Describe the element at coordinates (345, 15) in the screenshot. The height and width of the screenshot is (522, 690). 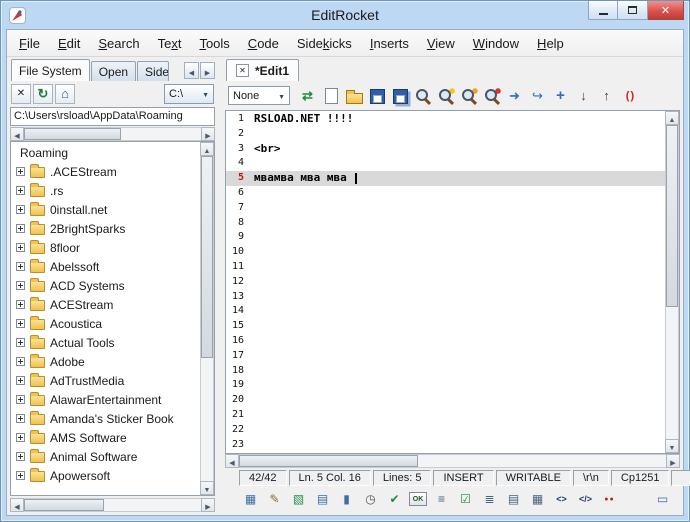
I see `titlebar: EditRocket` at that location.